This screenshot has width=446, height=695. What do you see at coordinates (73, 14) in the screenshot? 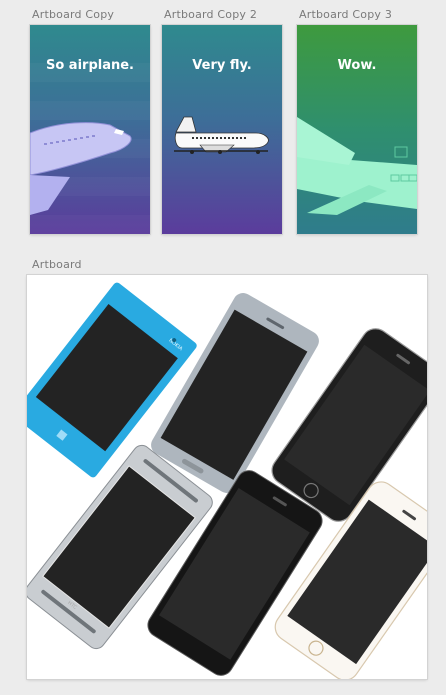
I see `artboard-label-1: Artboard Copy` at bounding box center [73, 14].